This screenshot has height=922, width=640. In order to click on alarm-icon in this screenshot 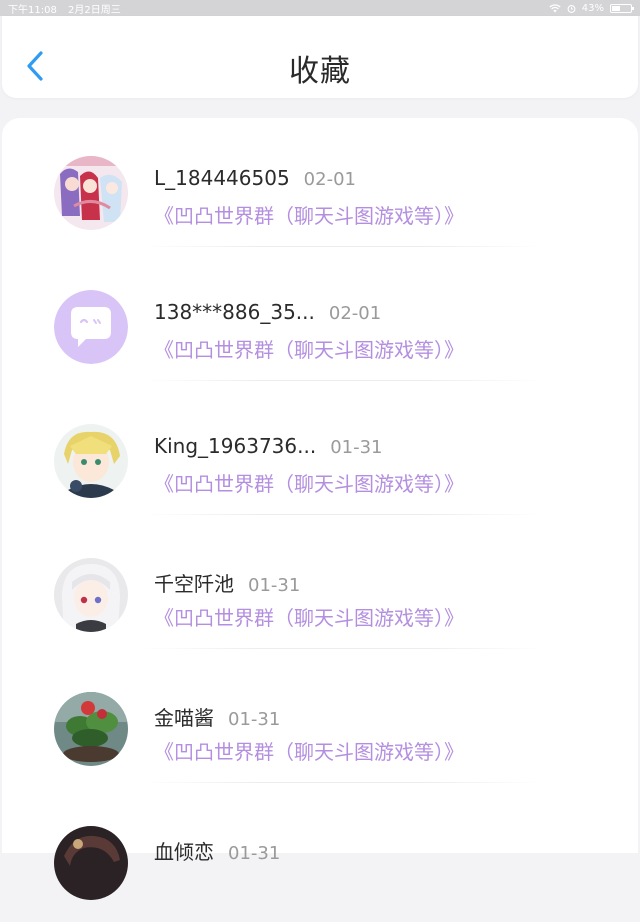, I will do `click(571, 8)`.